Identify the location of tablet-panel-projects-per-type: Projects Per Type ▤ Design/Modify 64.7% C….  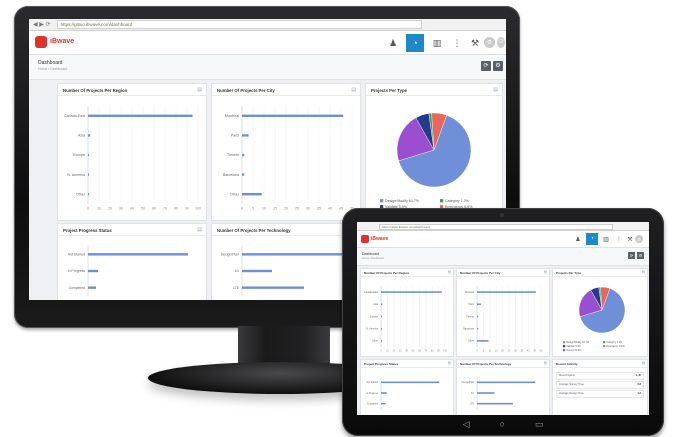
(600, 312).